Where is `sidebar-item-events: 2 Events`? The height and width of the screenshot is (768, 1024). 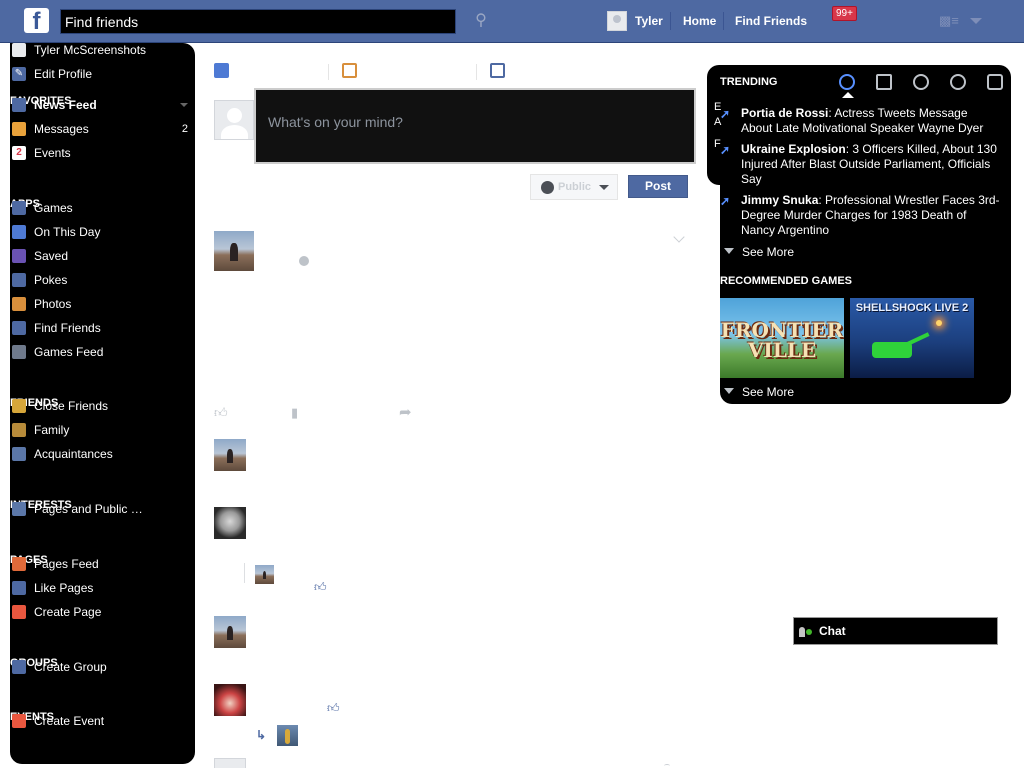
sidebar-item-events: 2 Events is located at coordinates (102, 153).